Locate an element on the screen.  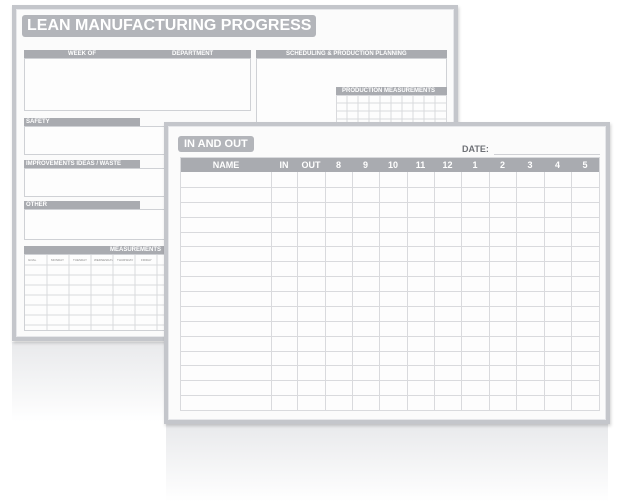
date-line is located at coordinates (547, 154).